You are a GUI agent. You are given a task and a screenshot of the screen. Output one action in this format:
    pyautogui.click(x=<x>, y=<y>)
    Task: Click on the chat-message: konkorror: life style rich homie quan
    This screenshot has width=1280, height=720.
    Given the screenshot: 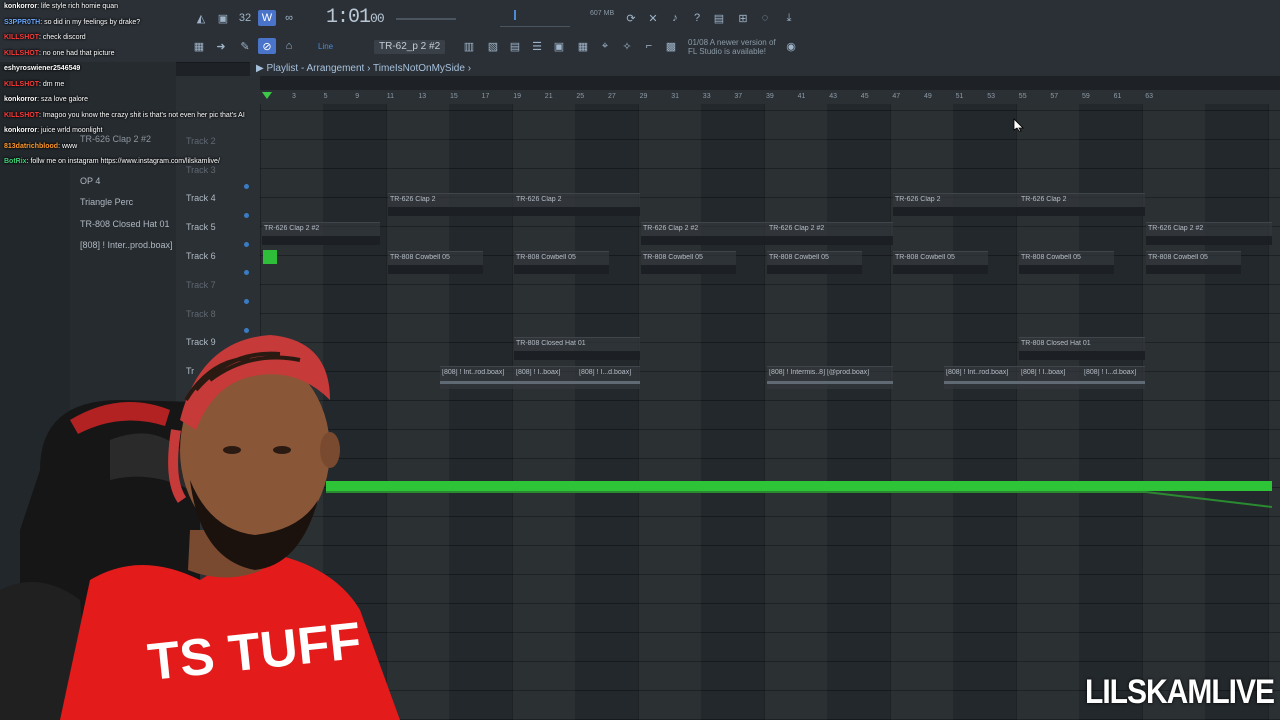 What is the action you would take?
    pyautogui.click(x=61, y=6)
    